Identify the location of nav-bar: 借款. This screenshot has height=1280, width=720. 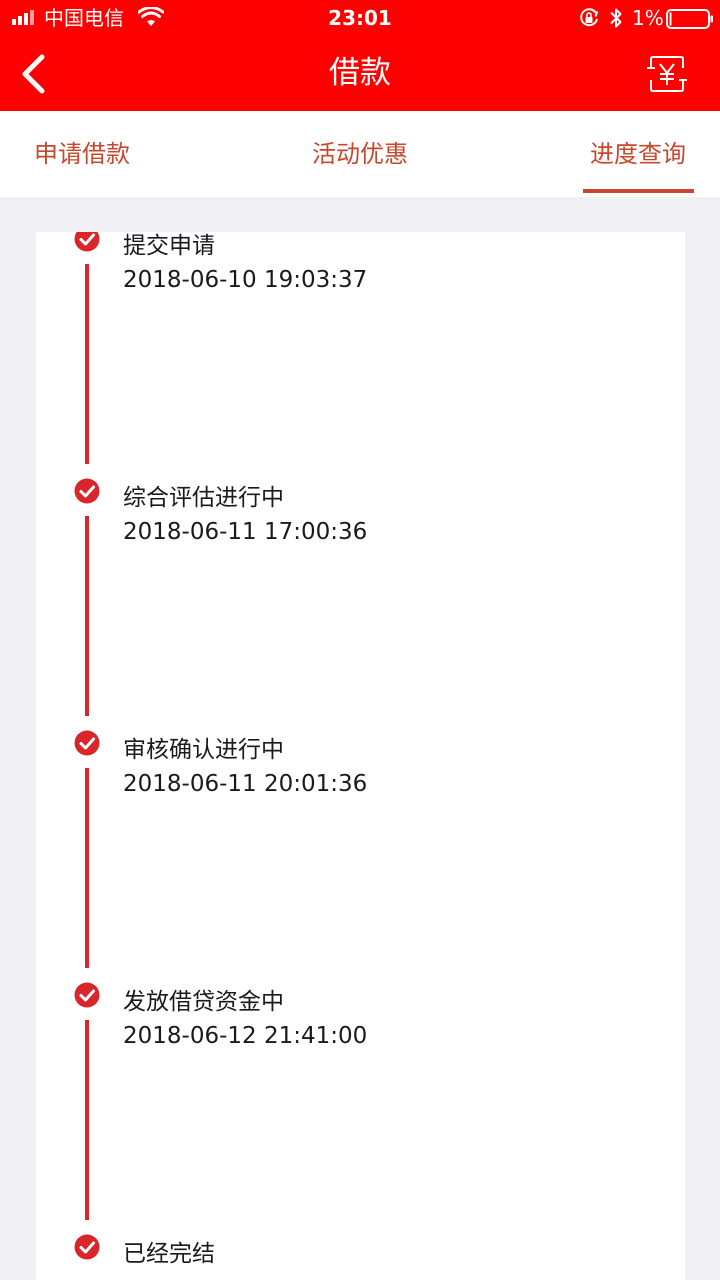
(360, 73).